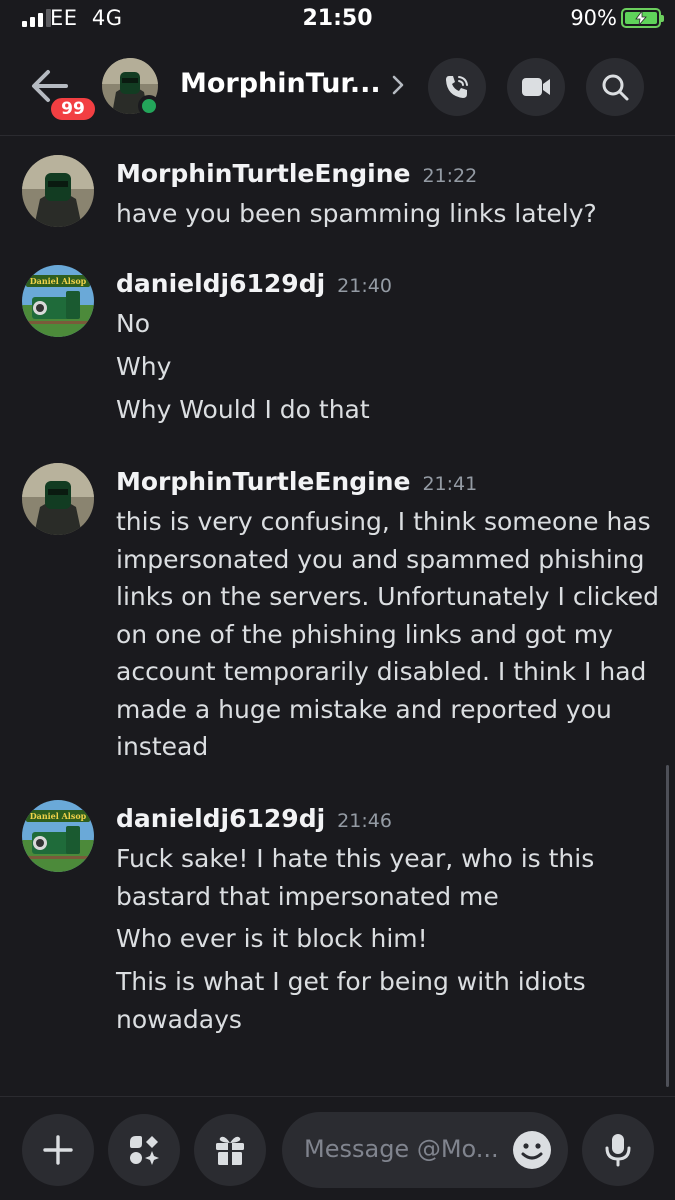 This screenshot has height=1200, width=675. What do you see at coordinates (355, 858) in the screenshot?
I see `message-text: Fuck sake! I hate this year, who is this` at bounding box center [355, 858].